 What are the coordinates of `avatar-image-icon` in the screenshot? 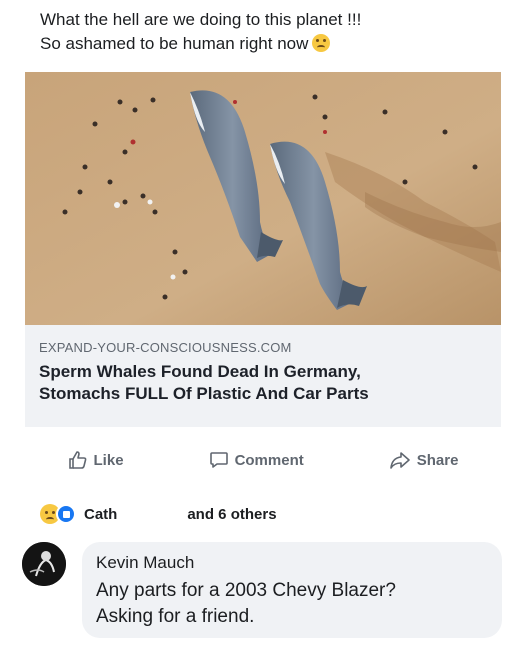 It's located at (44, 564).